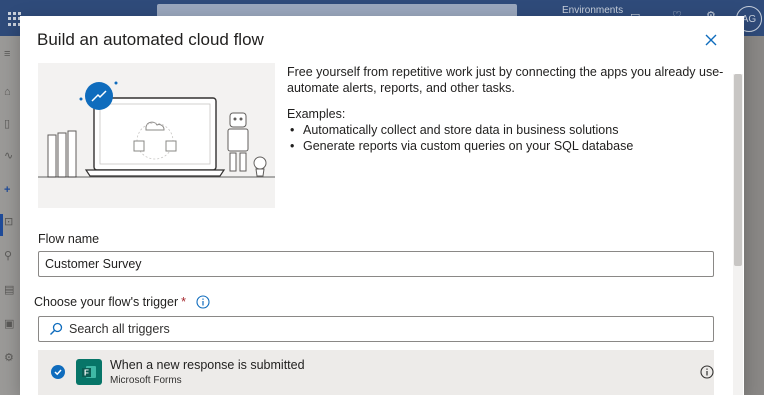  What do you see at coordinates (10, 256) in the screenshot?
I see `nav-connectors-icon: ⚲` at bounding box center [10, 256].